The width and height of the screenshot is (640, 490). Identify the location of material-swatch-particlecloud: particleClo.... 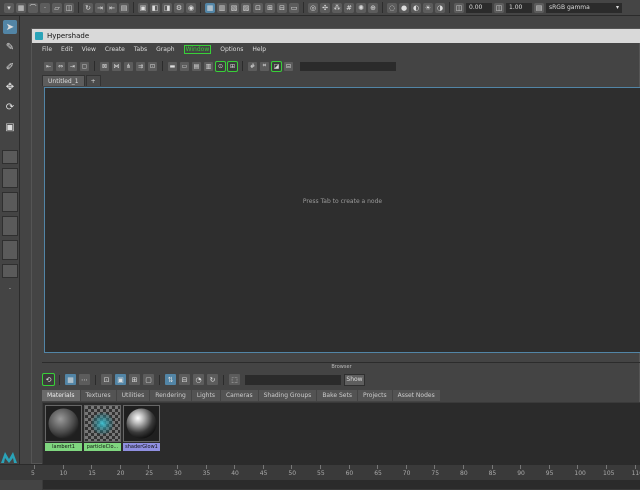
(102, 428).